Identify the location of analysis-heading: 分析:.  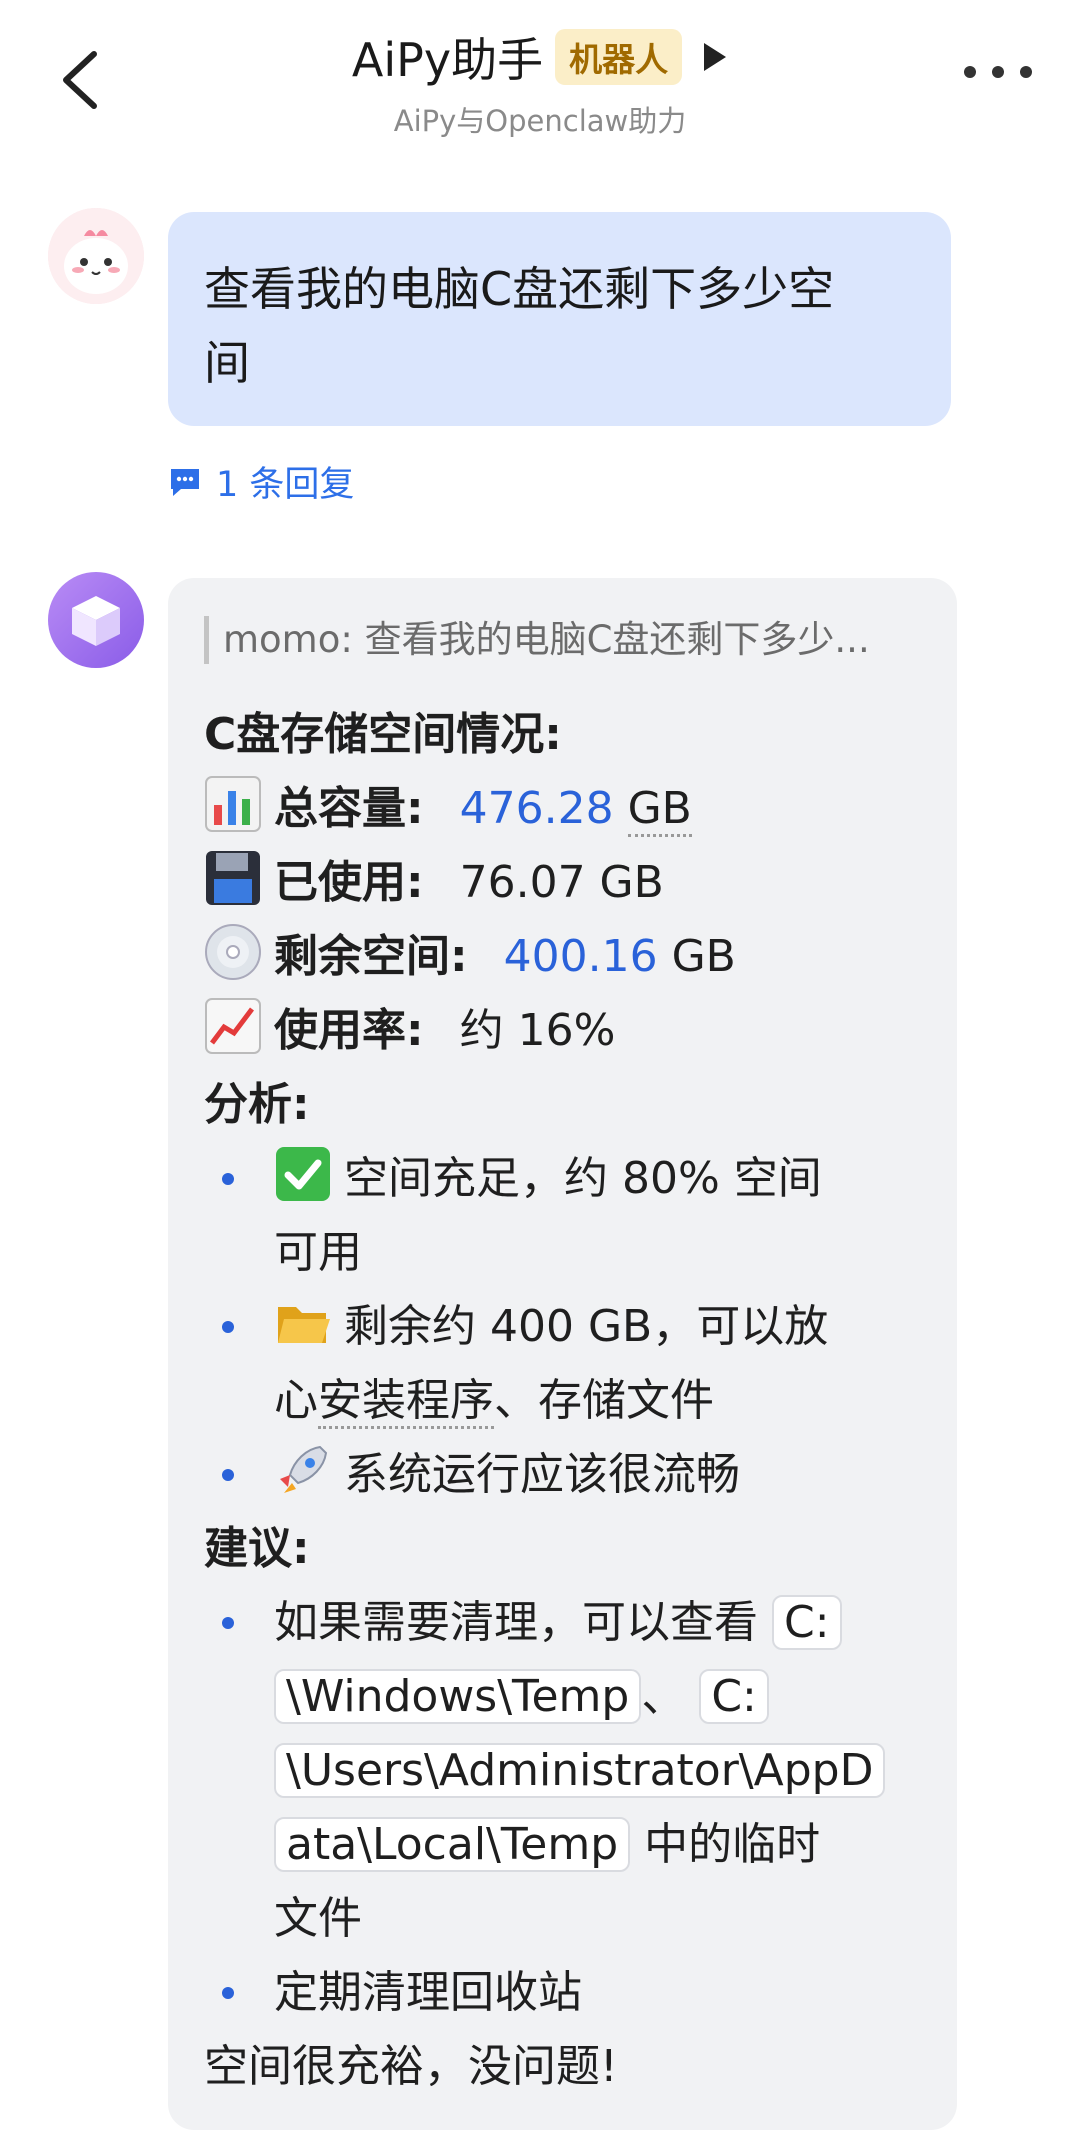
(257, 1104).